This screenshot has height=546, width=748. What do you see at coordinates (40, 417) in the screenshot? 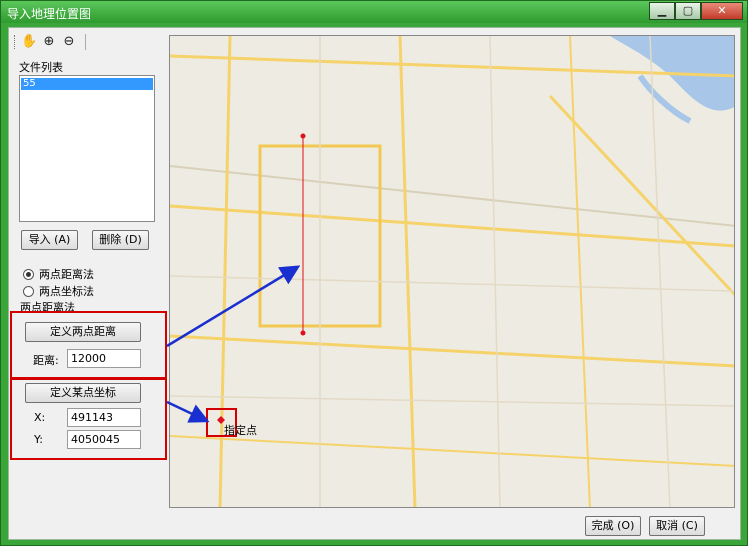
I see `x-label: X:` at bounding box center [40, 417].